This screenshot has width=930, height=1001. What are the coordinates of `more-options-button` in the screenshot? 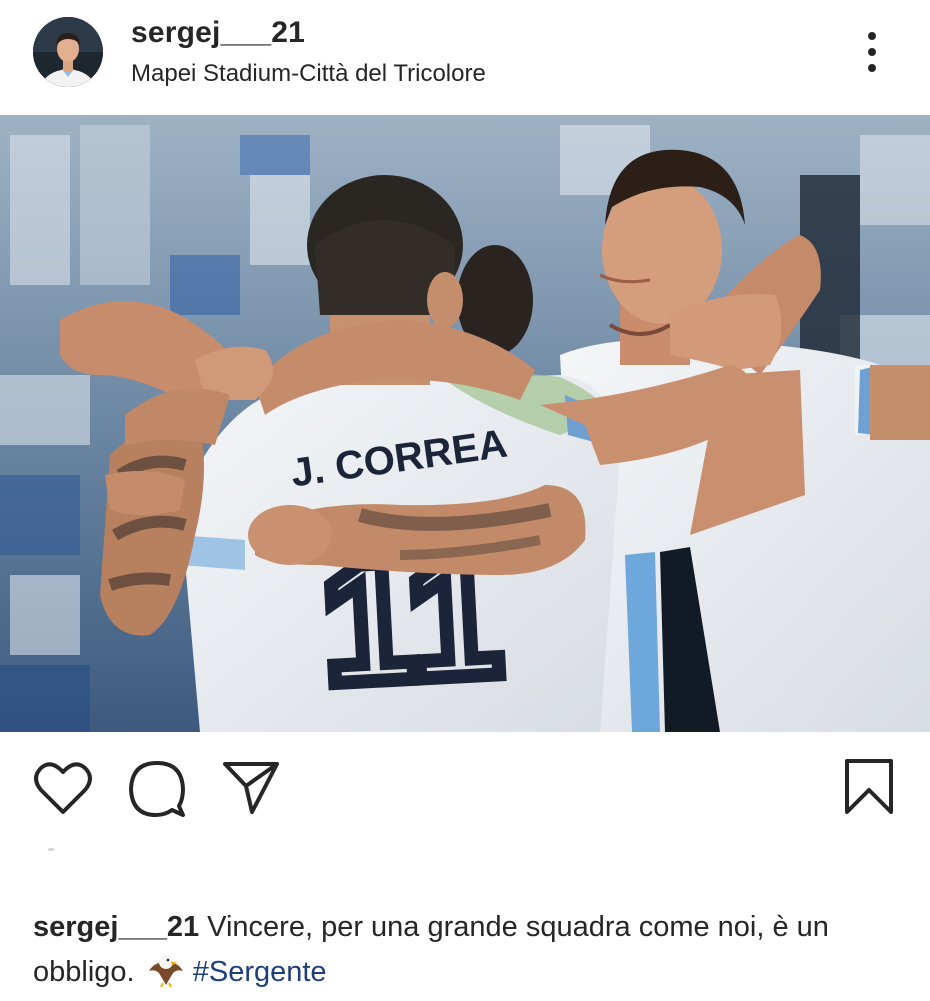 It's located at (872, 53).